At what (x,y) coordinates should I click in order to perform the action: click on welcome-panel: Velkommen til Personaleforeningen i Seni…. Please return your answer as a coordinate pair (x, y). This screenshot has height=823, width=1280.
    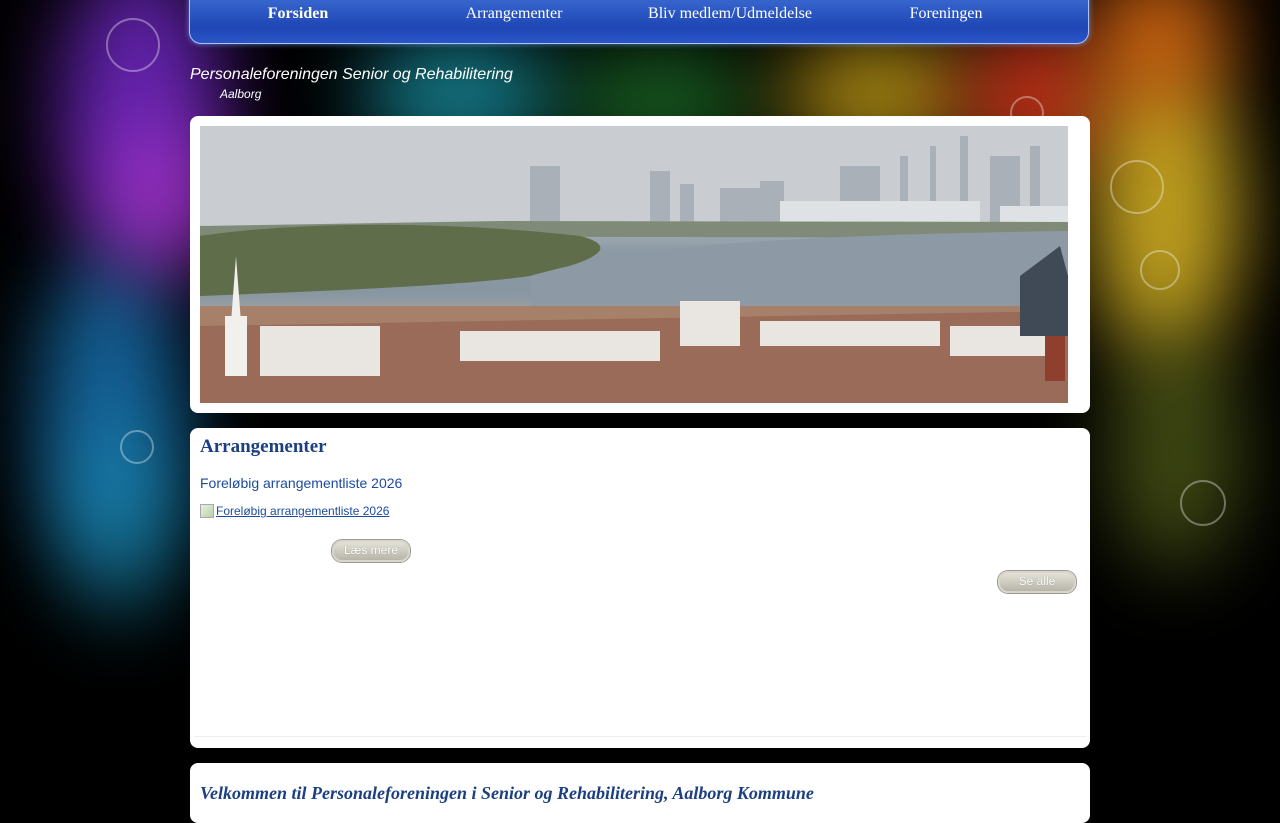
    Looking at the image, I should click on (640, 793).